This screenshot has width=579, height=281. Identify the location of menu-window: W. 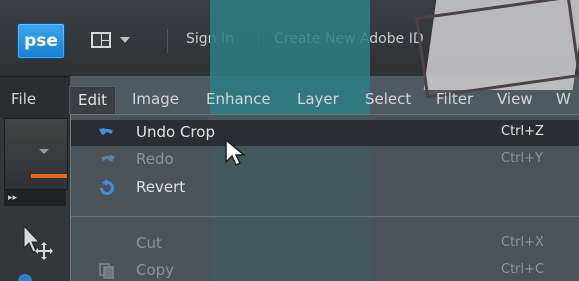
(563, 99).